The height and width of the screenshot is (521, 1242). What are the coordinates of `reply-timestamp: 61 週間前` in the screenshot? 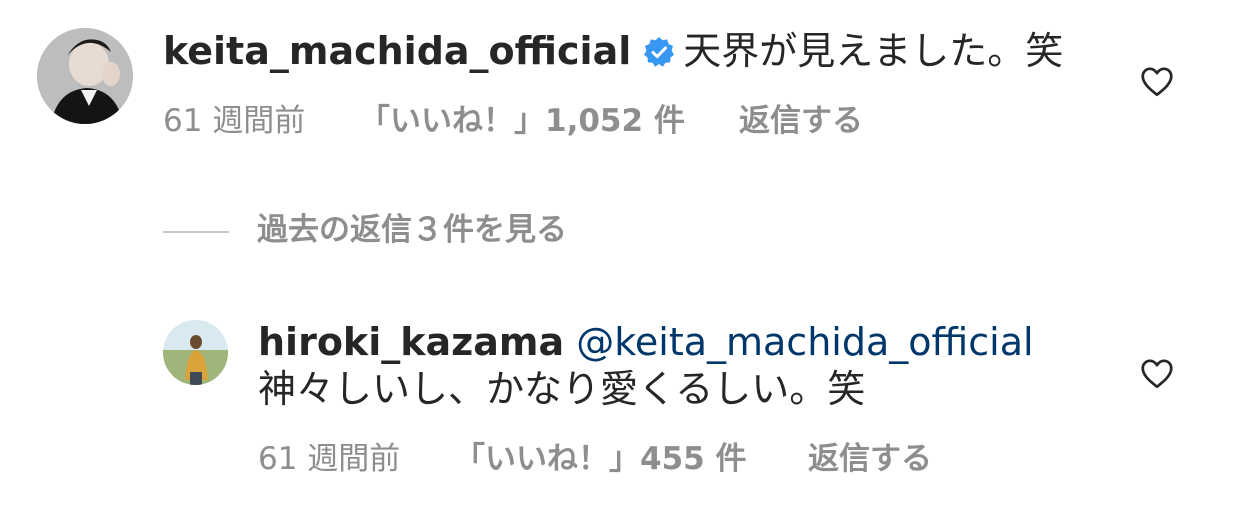 It's located at (356, 459).